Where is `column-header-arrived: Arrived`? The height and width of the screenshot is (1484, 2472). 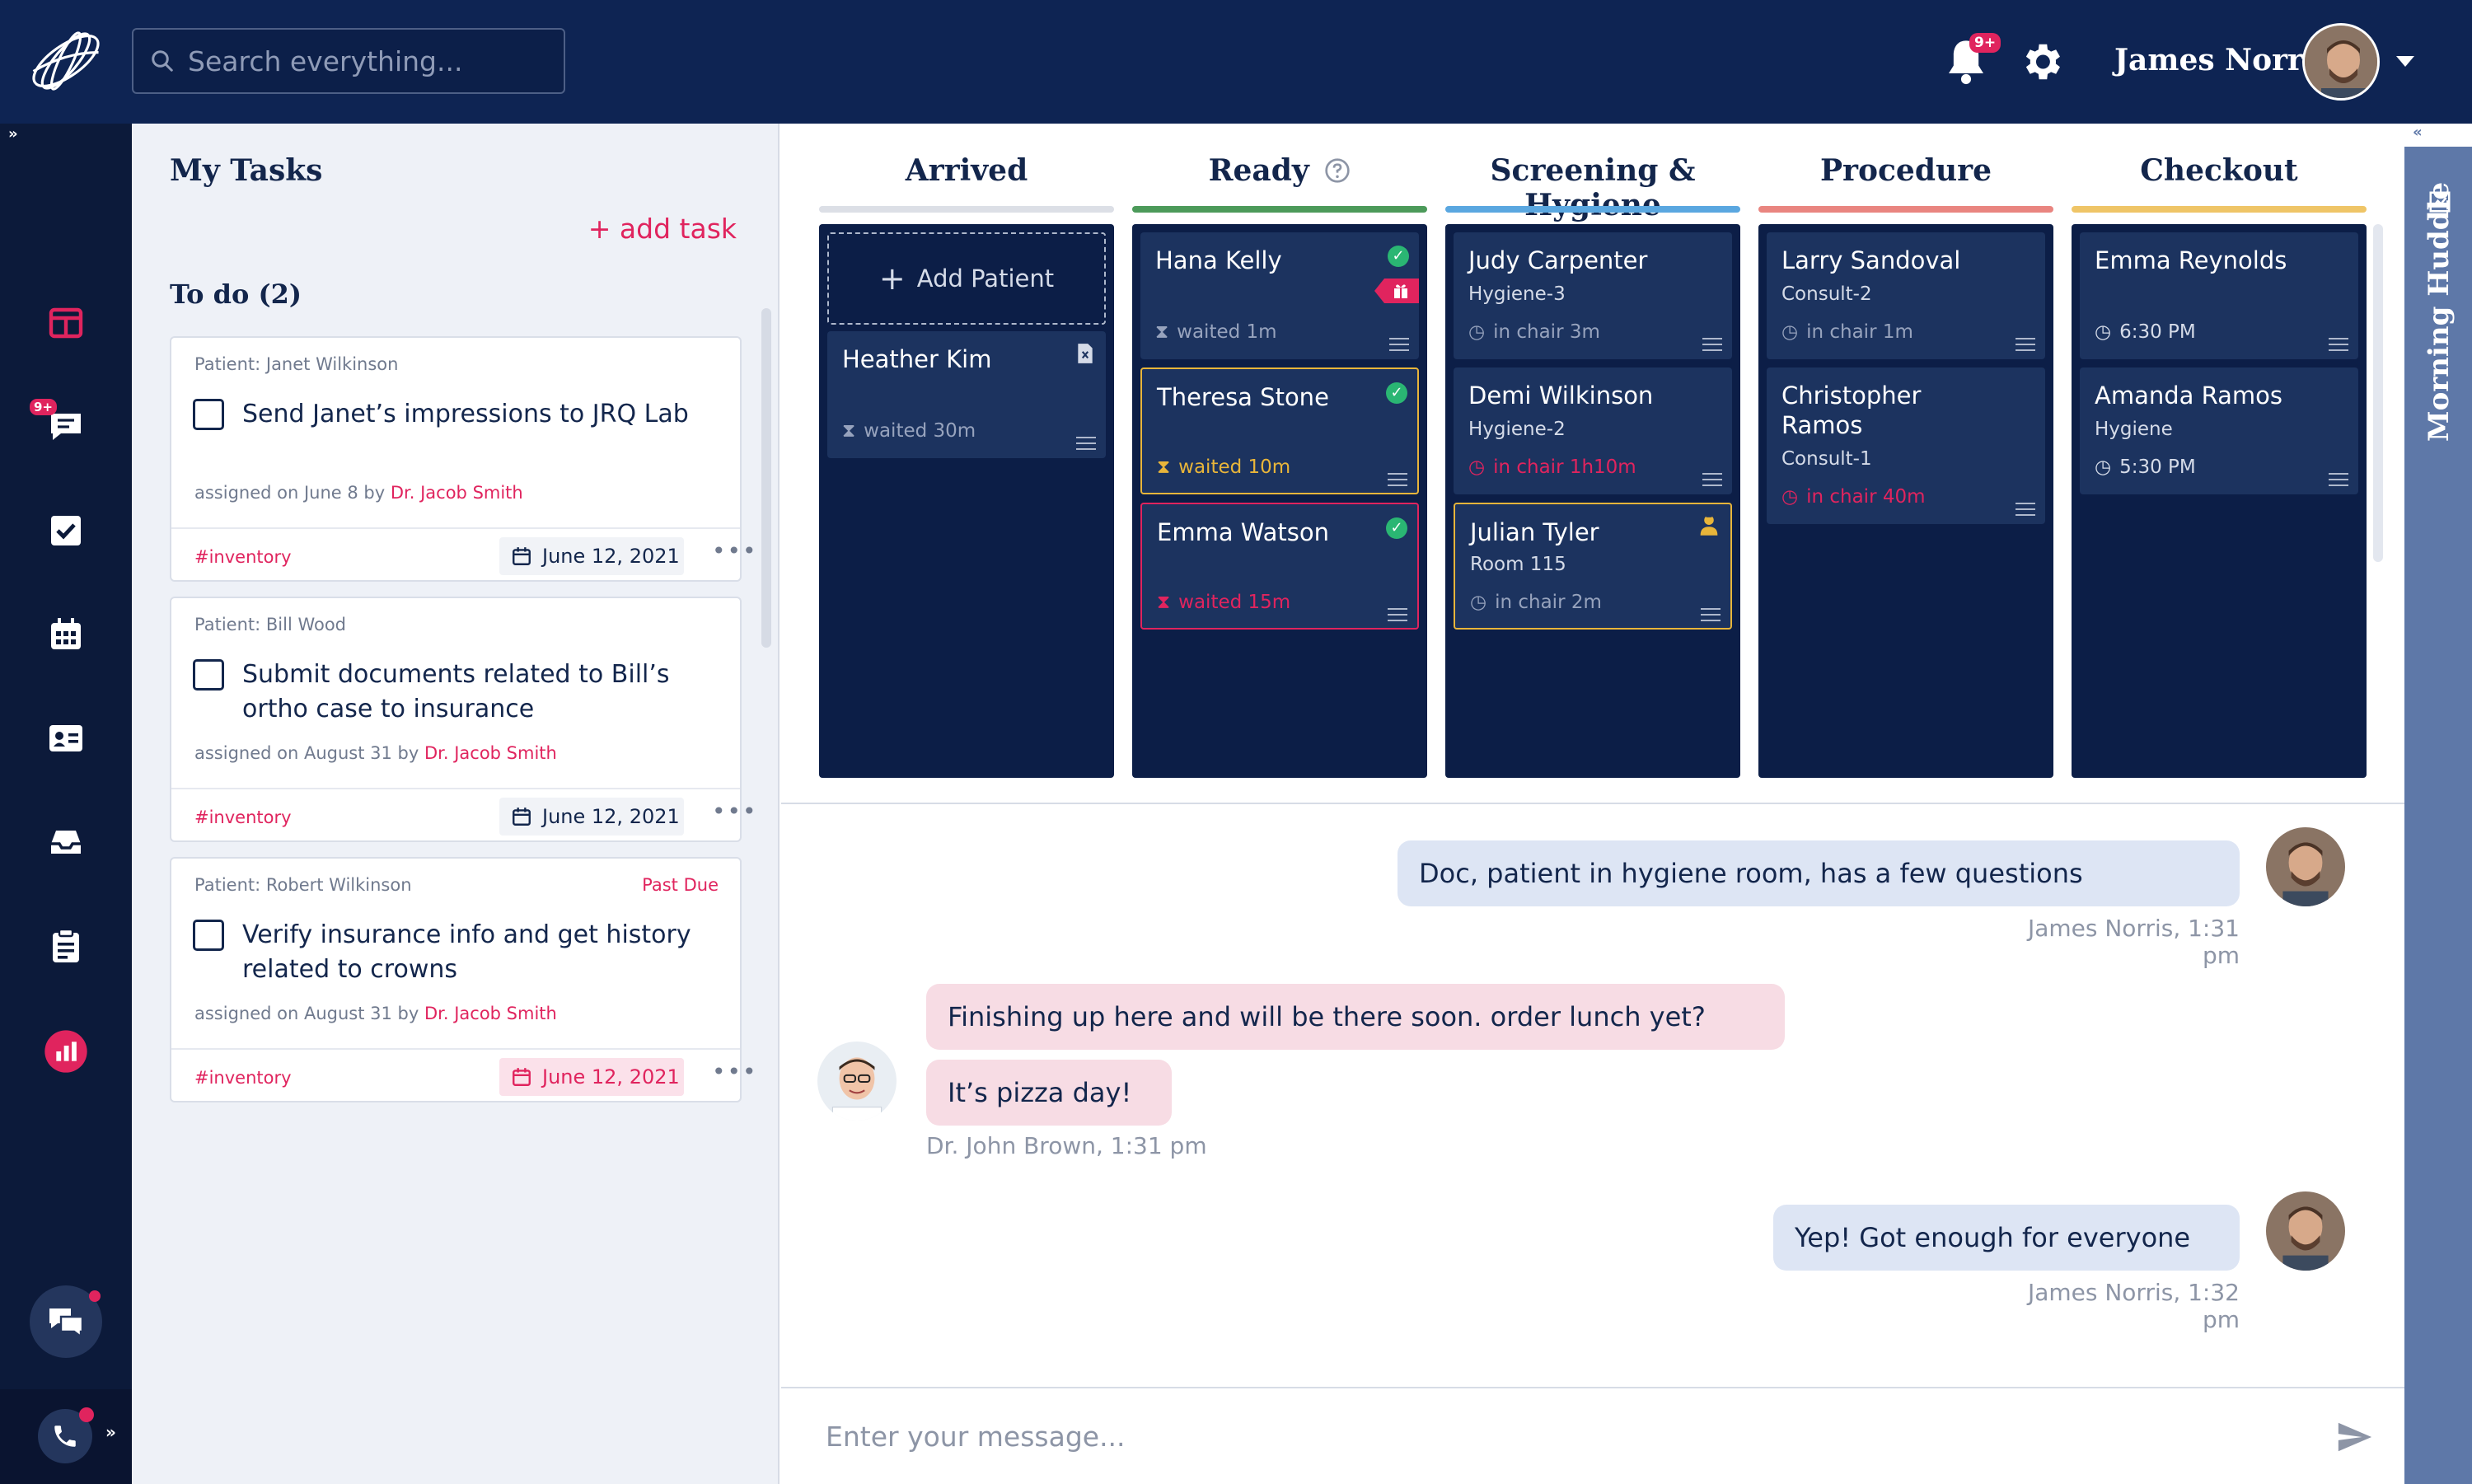 column-header-arrived: Arrived is located at coordinates (966, 171).